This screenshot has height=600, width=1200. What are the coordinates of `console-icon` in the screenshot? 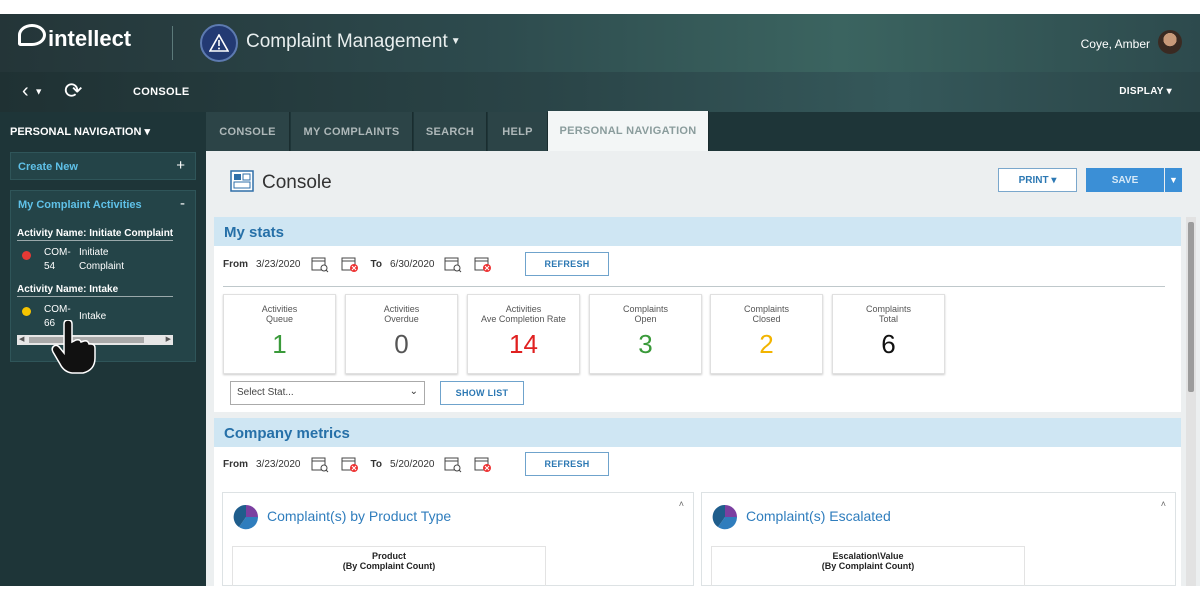 It's located at (242, 181).